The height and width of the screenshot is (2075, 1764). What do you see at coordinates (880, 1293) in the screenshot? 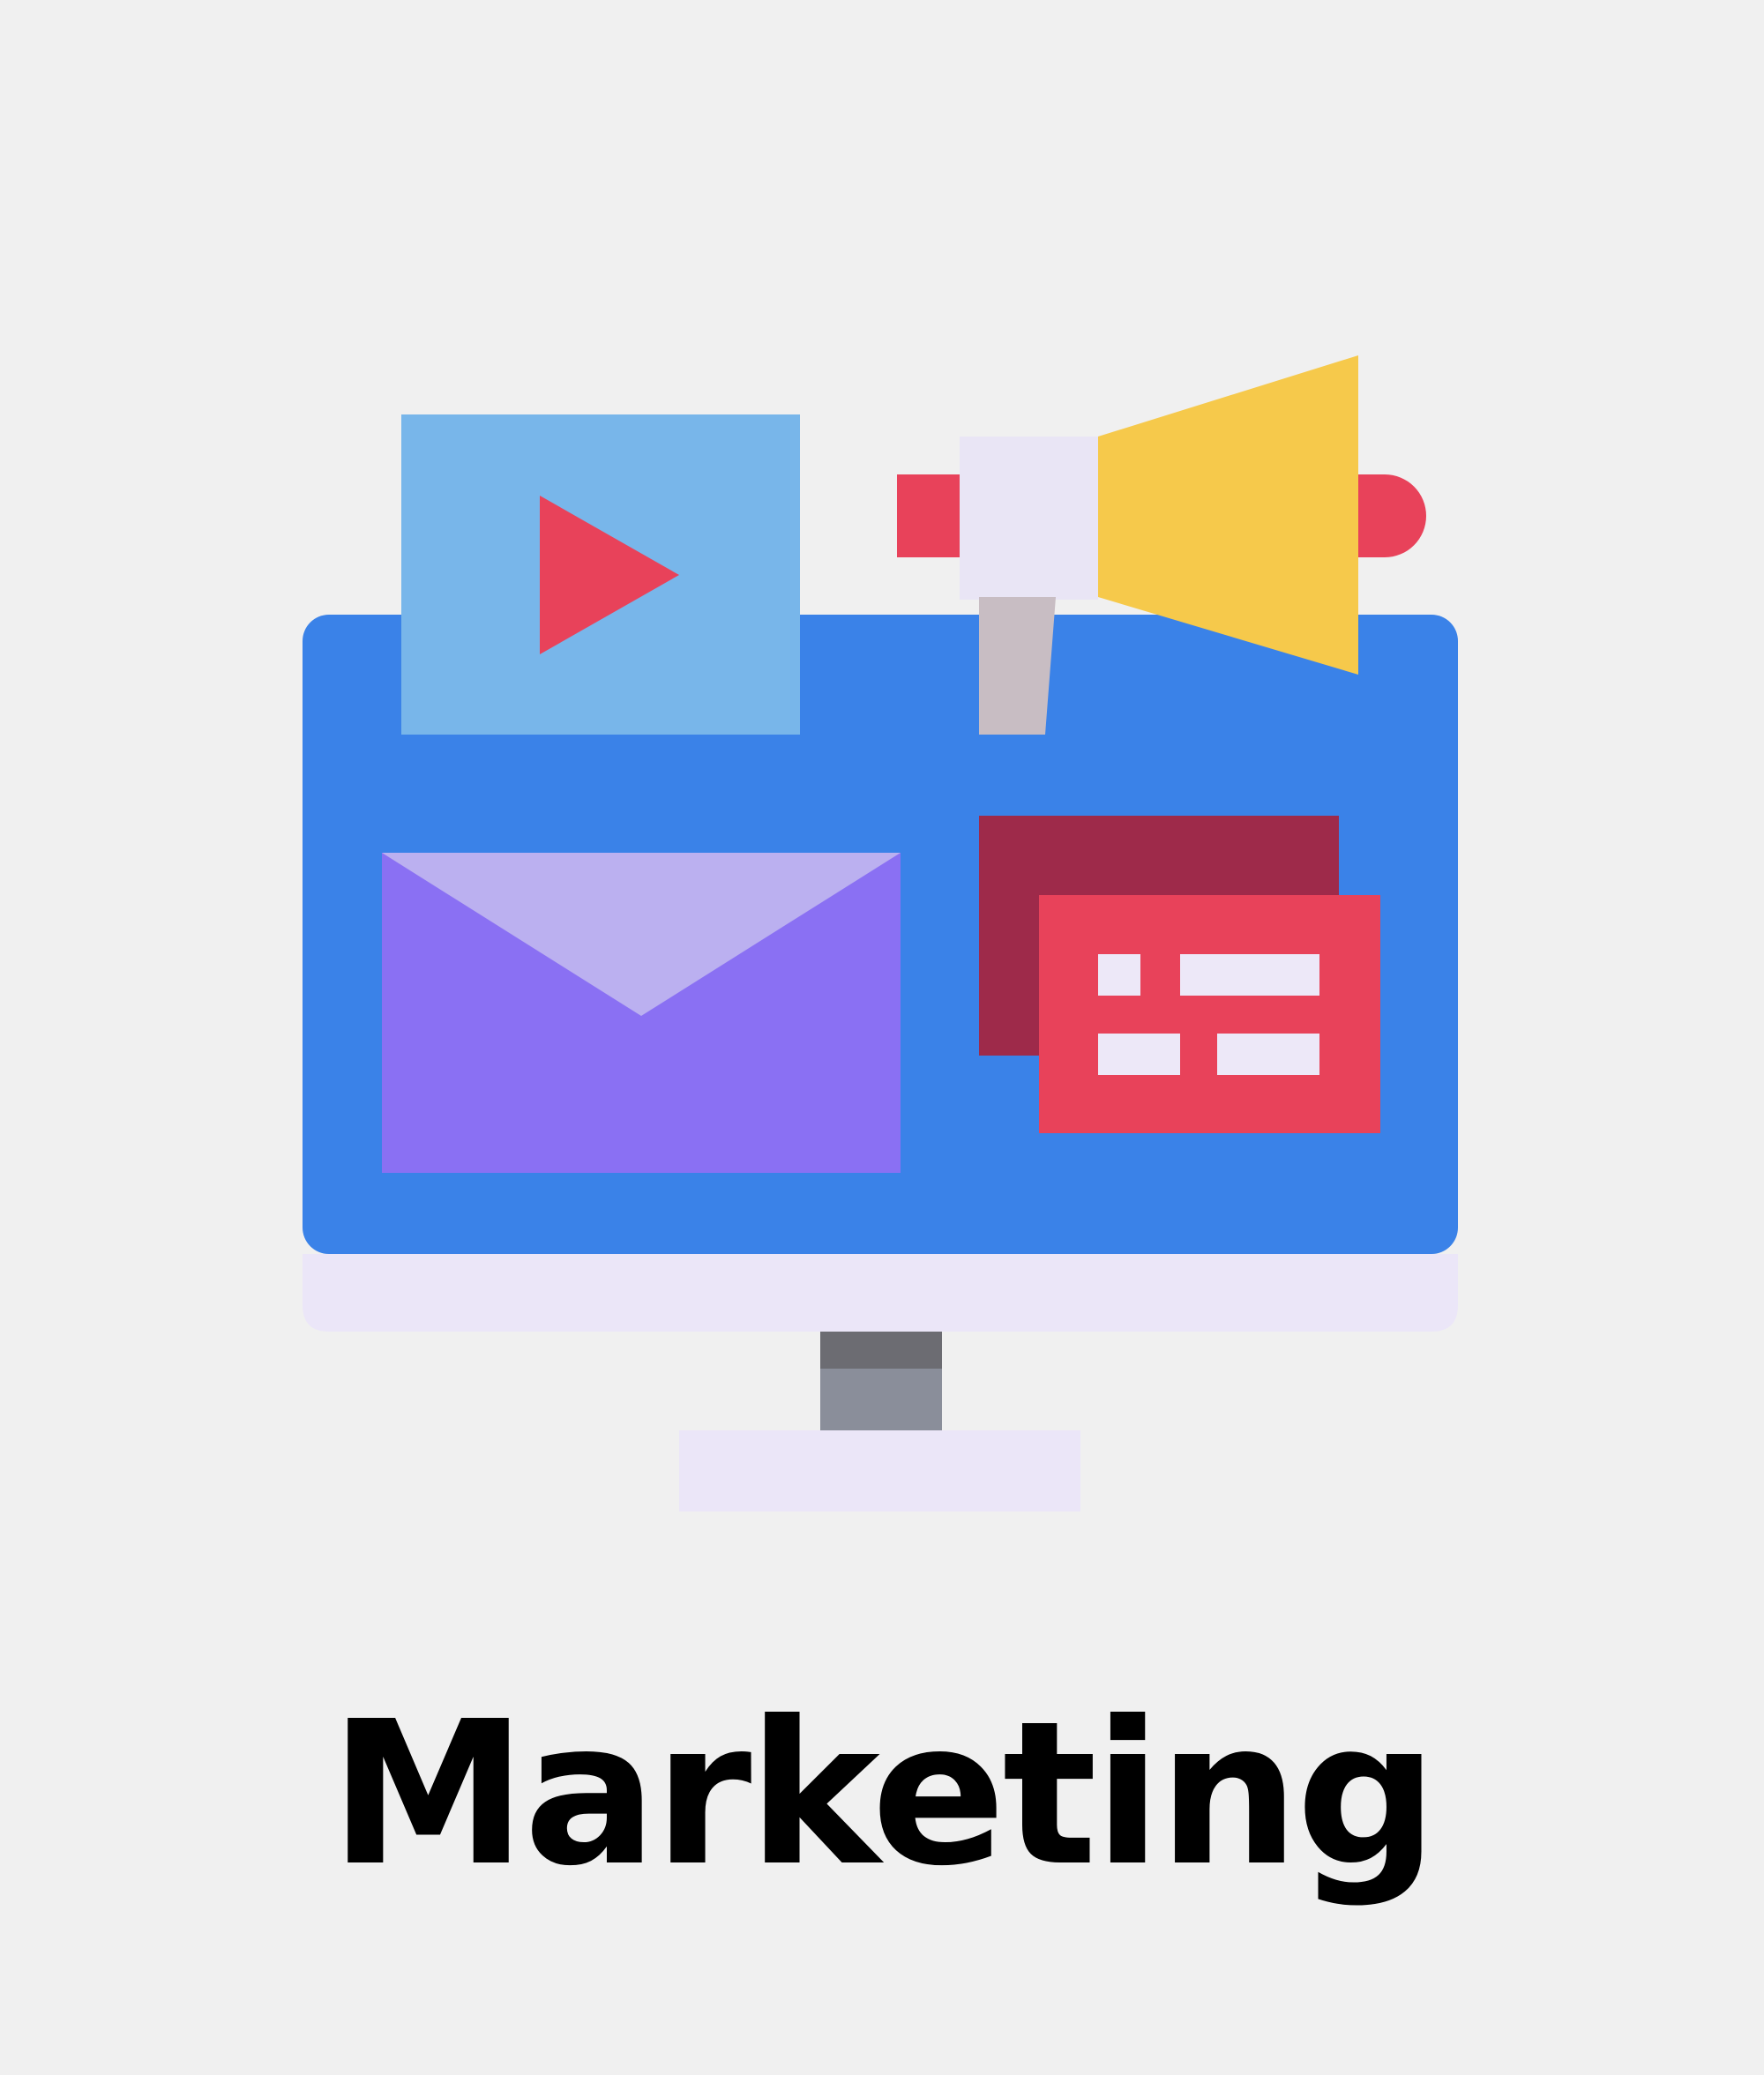
I see `monitor-bezel` at bounding box center [880, 1293].